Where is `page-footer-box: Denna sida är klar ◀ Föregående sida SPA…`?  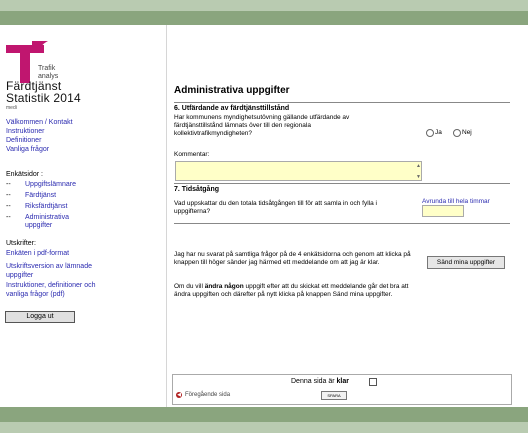
page-footer-box: Denna sida är klar ◀ Föregående sida SPA… is located at coordinates (342, 389).